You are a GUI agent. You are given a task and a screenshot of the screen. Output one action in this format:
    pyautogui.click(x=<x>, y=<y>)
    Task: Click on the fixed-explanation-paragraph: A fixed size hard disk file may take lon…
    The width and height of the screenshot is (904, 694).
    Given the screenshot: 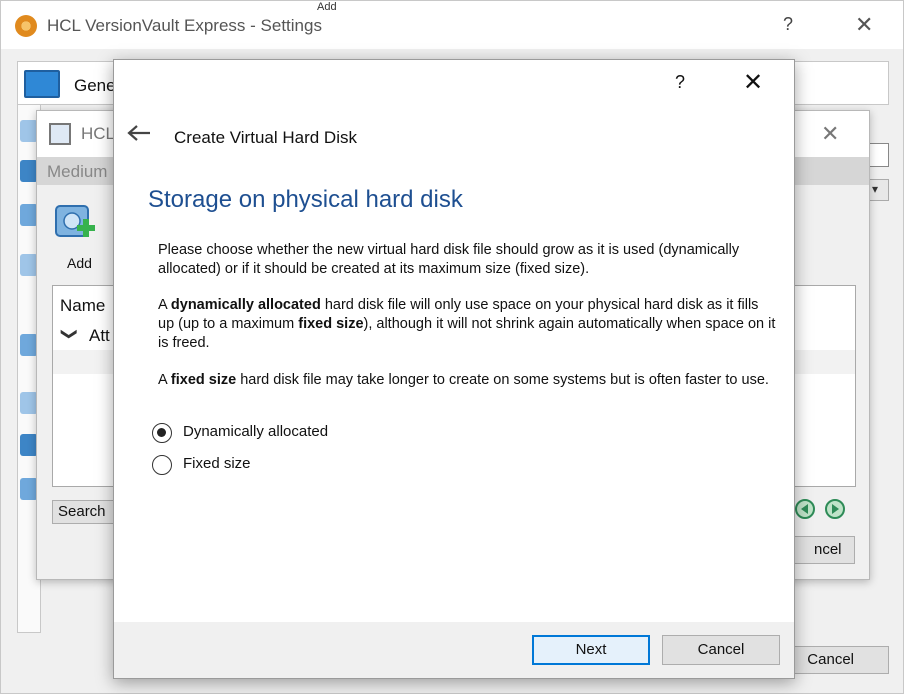 What is the action you would take?
    pyautogui.click(x=463, y=380)
    